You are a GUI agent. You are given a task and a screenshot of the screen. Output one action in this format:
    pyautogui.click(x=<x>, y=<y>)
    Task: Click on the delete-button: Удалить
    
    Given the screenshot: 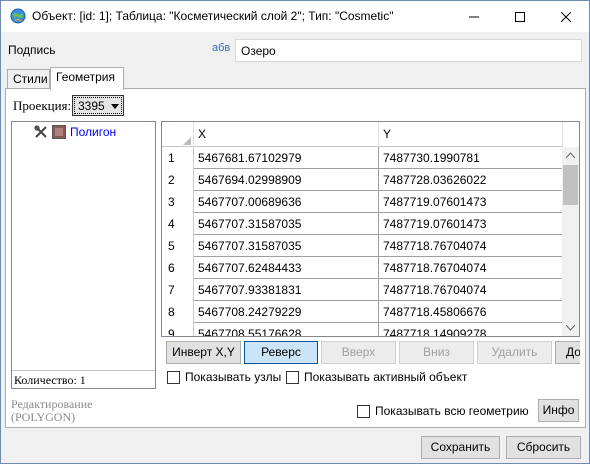 What is the action you would take?
    pyautogui.click(x=514, y=352)
    